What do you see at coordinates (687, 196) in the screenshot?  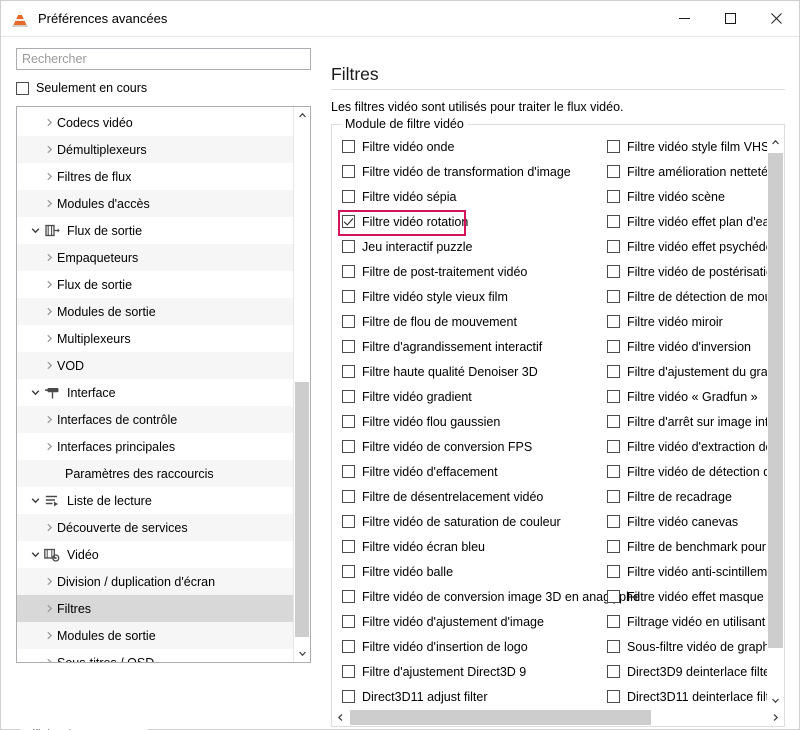 I see `filter-checkbox-row: Filtre vidéo scène` at bounding box center [687, 196].